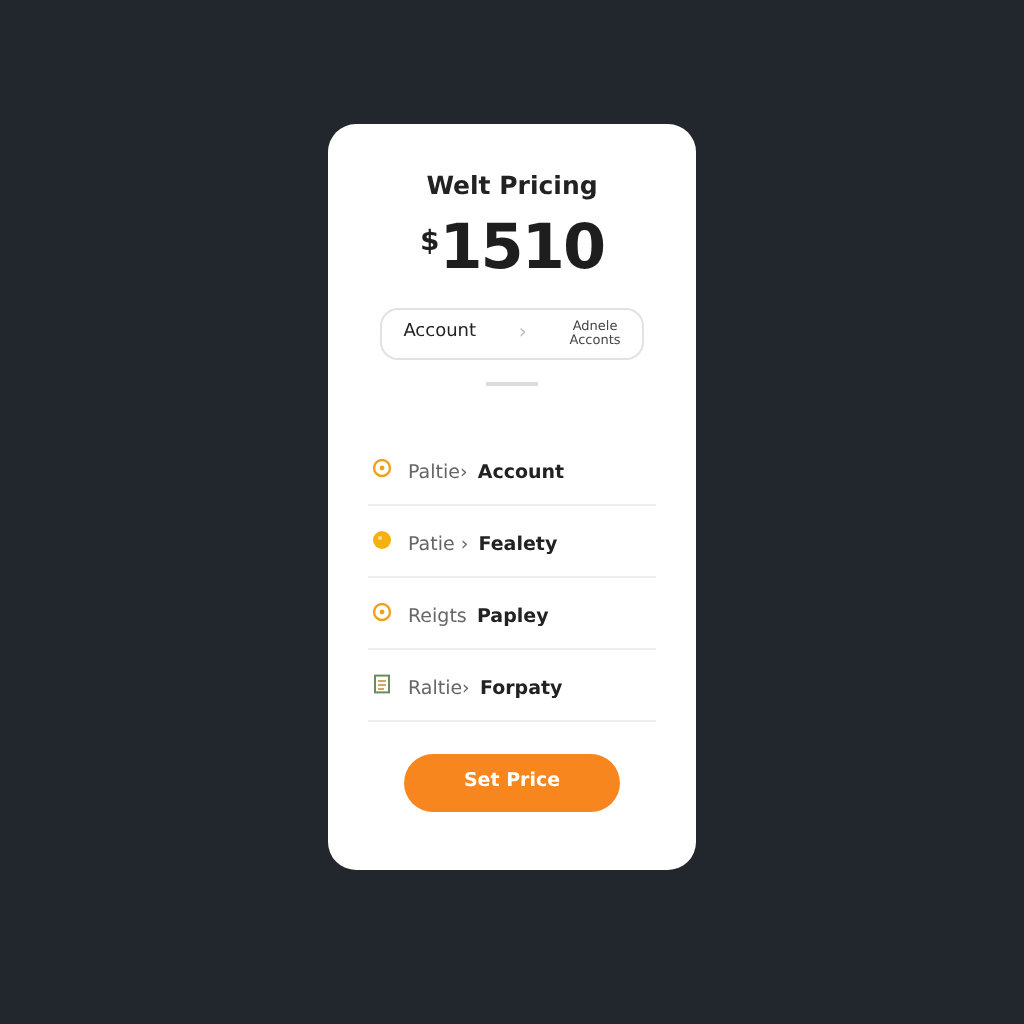 Image resolution: width=1024 pixels, height=1024 pixels. I want to click on item-label: Reigts Papley, so click(478, 618).